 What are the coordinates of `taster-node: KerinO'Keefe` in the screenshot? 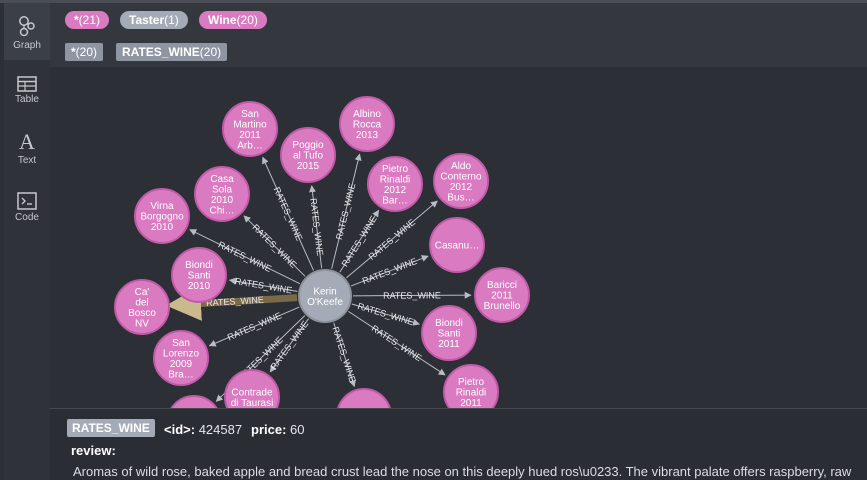 It's located at (325, 296).